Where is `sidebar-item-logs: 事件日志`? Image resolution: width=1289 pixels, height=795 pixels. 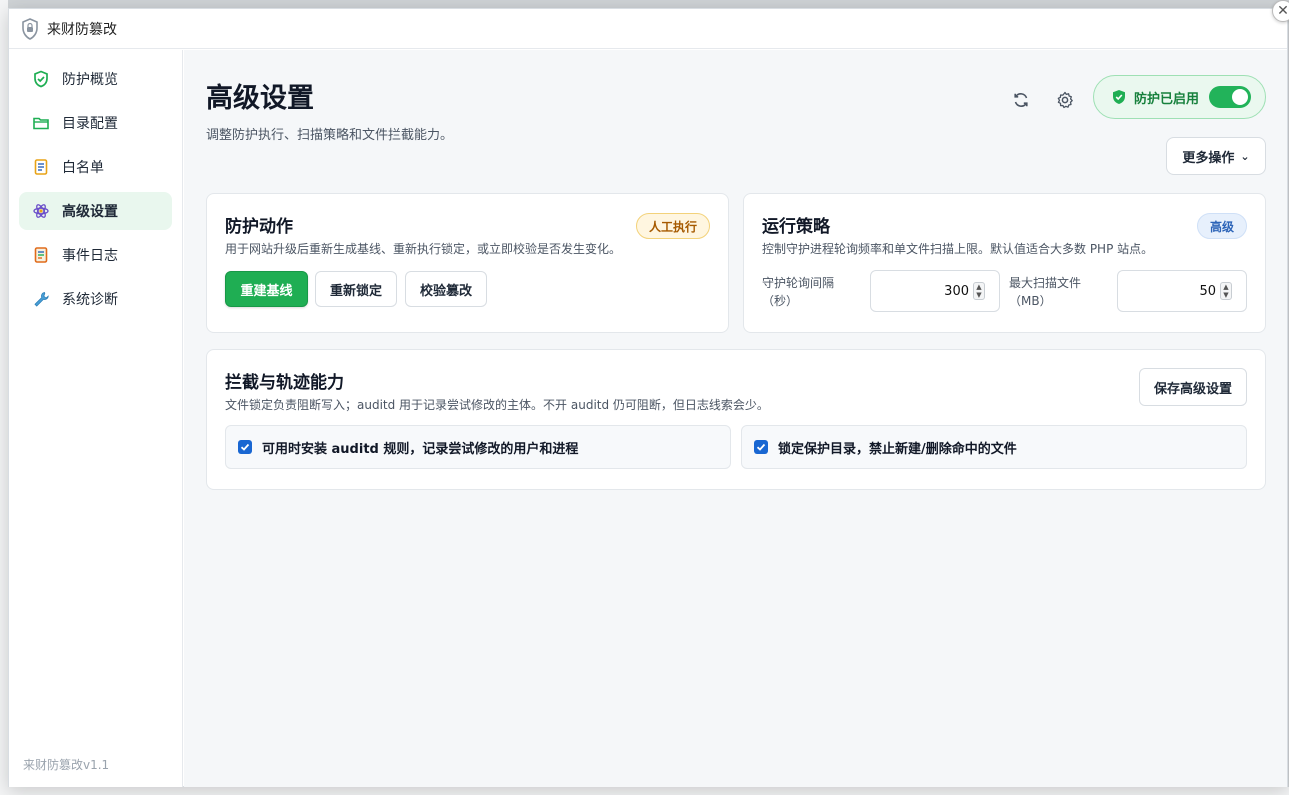
sidebar-item-logs: 事件日志 is located at coordinates (95, 255).